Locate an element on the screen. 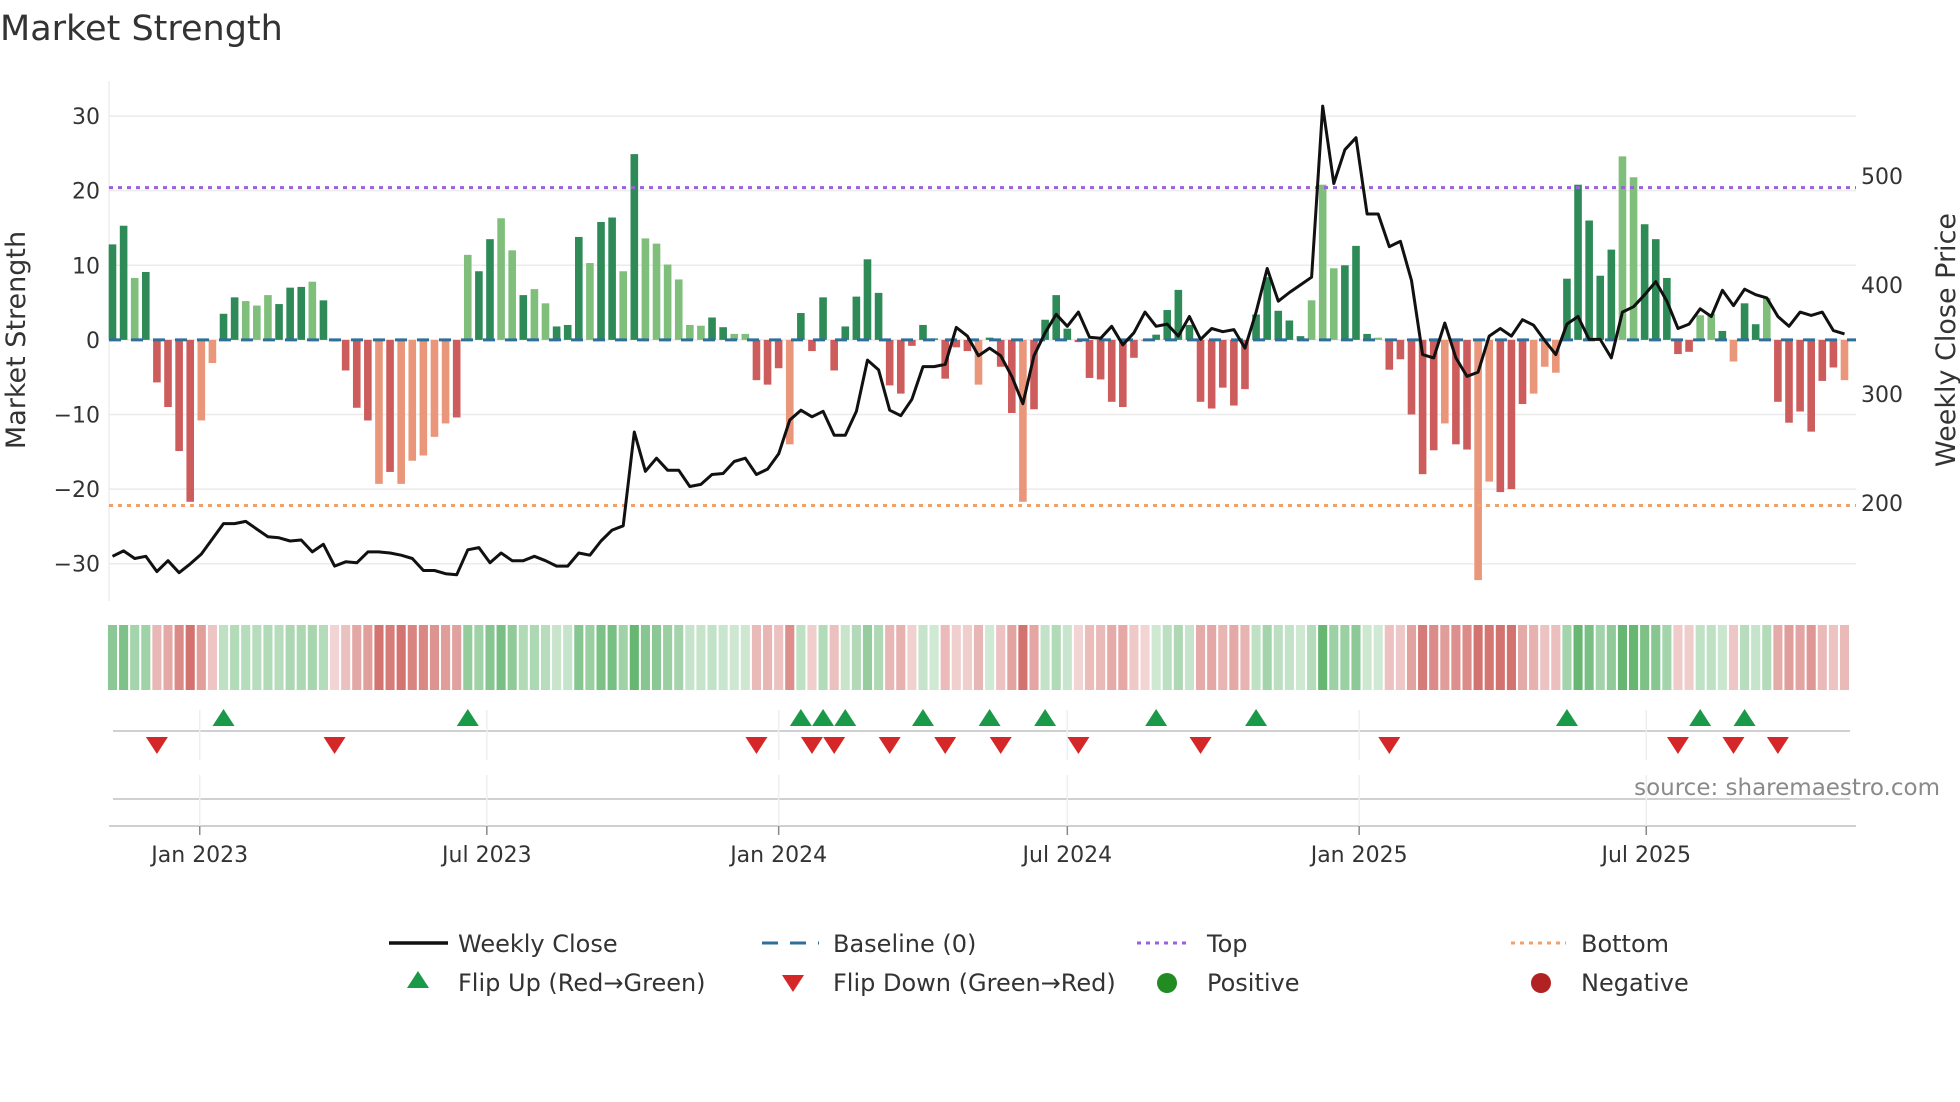 This screenshot has height=1102, width=1960. strength-heatmap-strip is located at coordinates (978, 657).